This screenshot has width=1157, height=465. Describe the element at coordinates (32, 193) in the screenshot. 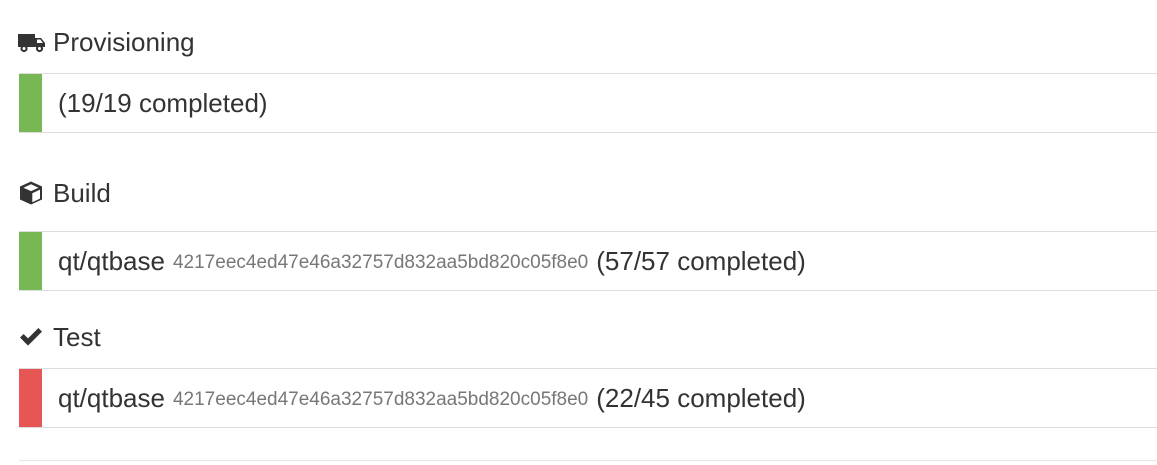

I see `cube-icon` at that location.